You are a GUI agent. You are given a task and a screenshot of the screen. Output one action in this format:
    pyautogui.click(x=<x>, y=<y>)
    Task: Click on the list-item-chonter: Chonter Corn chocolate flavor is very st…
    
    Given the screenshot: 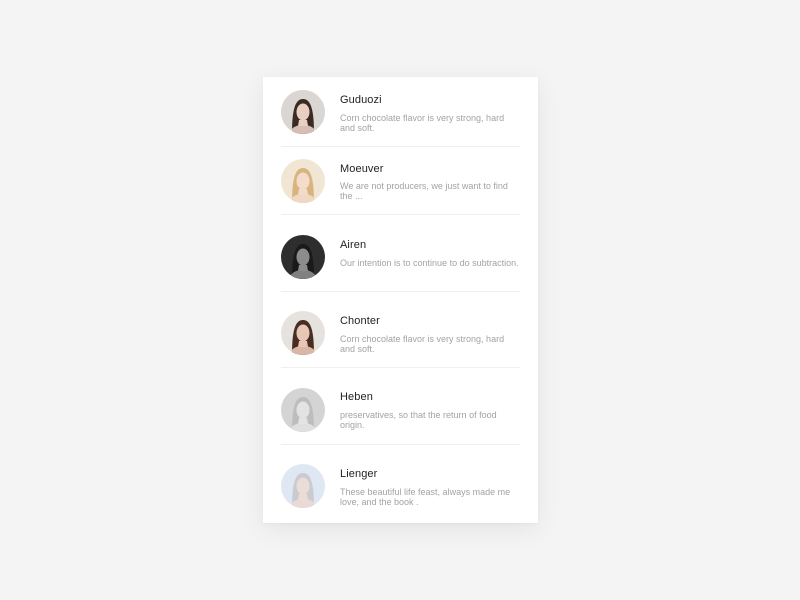 What is the action you would take?
    pyautogui.click(x=400, y=330)
    